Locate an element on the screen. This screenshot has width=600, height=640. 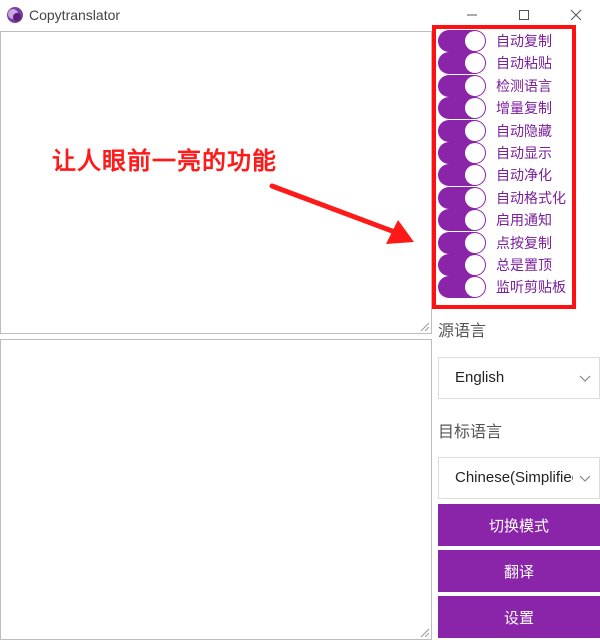
source-language-label: 源语言 is located at coordinates (462, 330).